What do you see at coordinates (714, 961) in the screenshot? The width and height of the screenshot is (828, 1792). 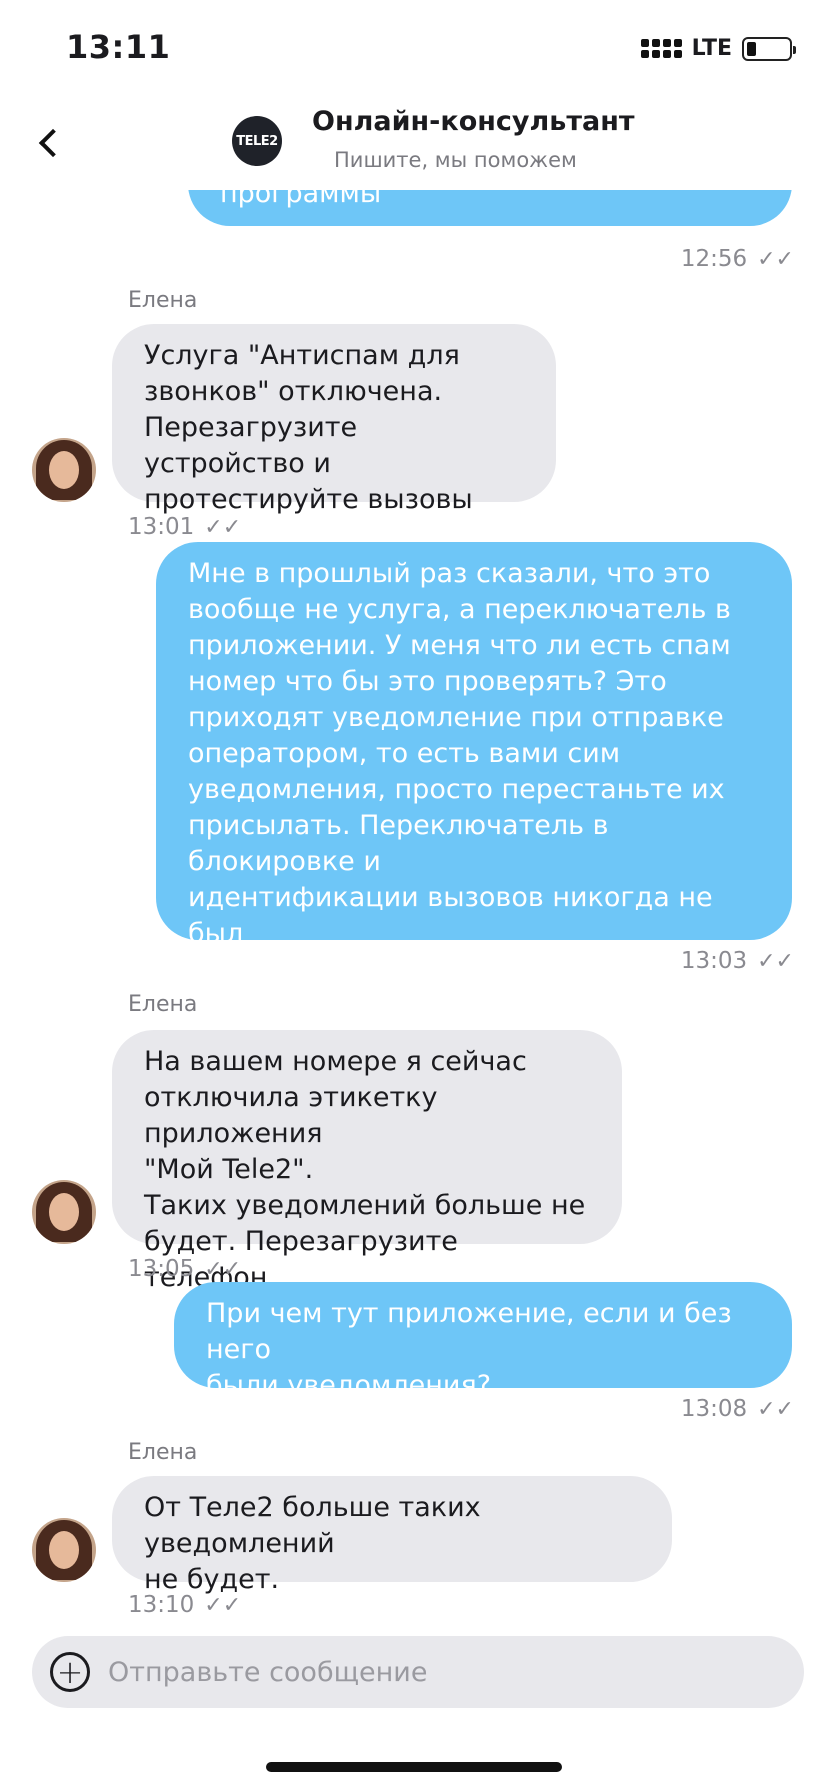 I see `message-time: 13:03` at bounding box center [714, 961].